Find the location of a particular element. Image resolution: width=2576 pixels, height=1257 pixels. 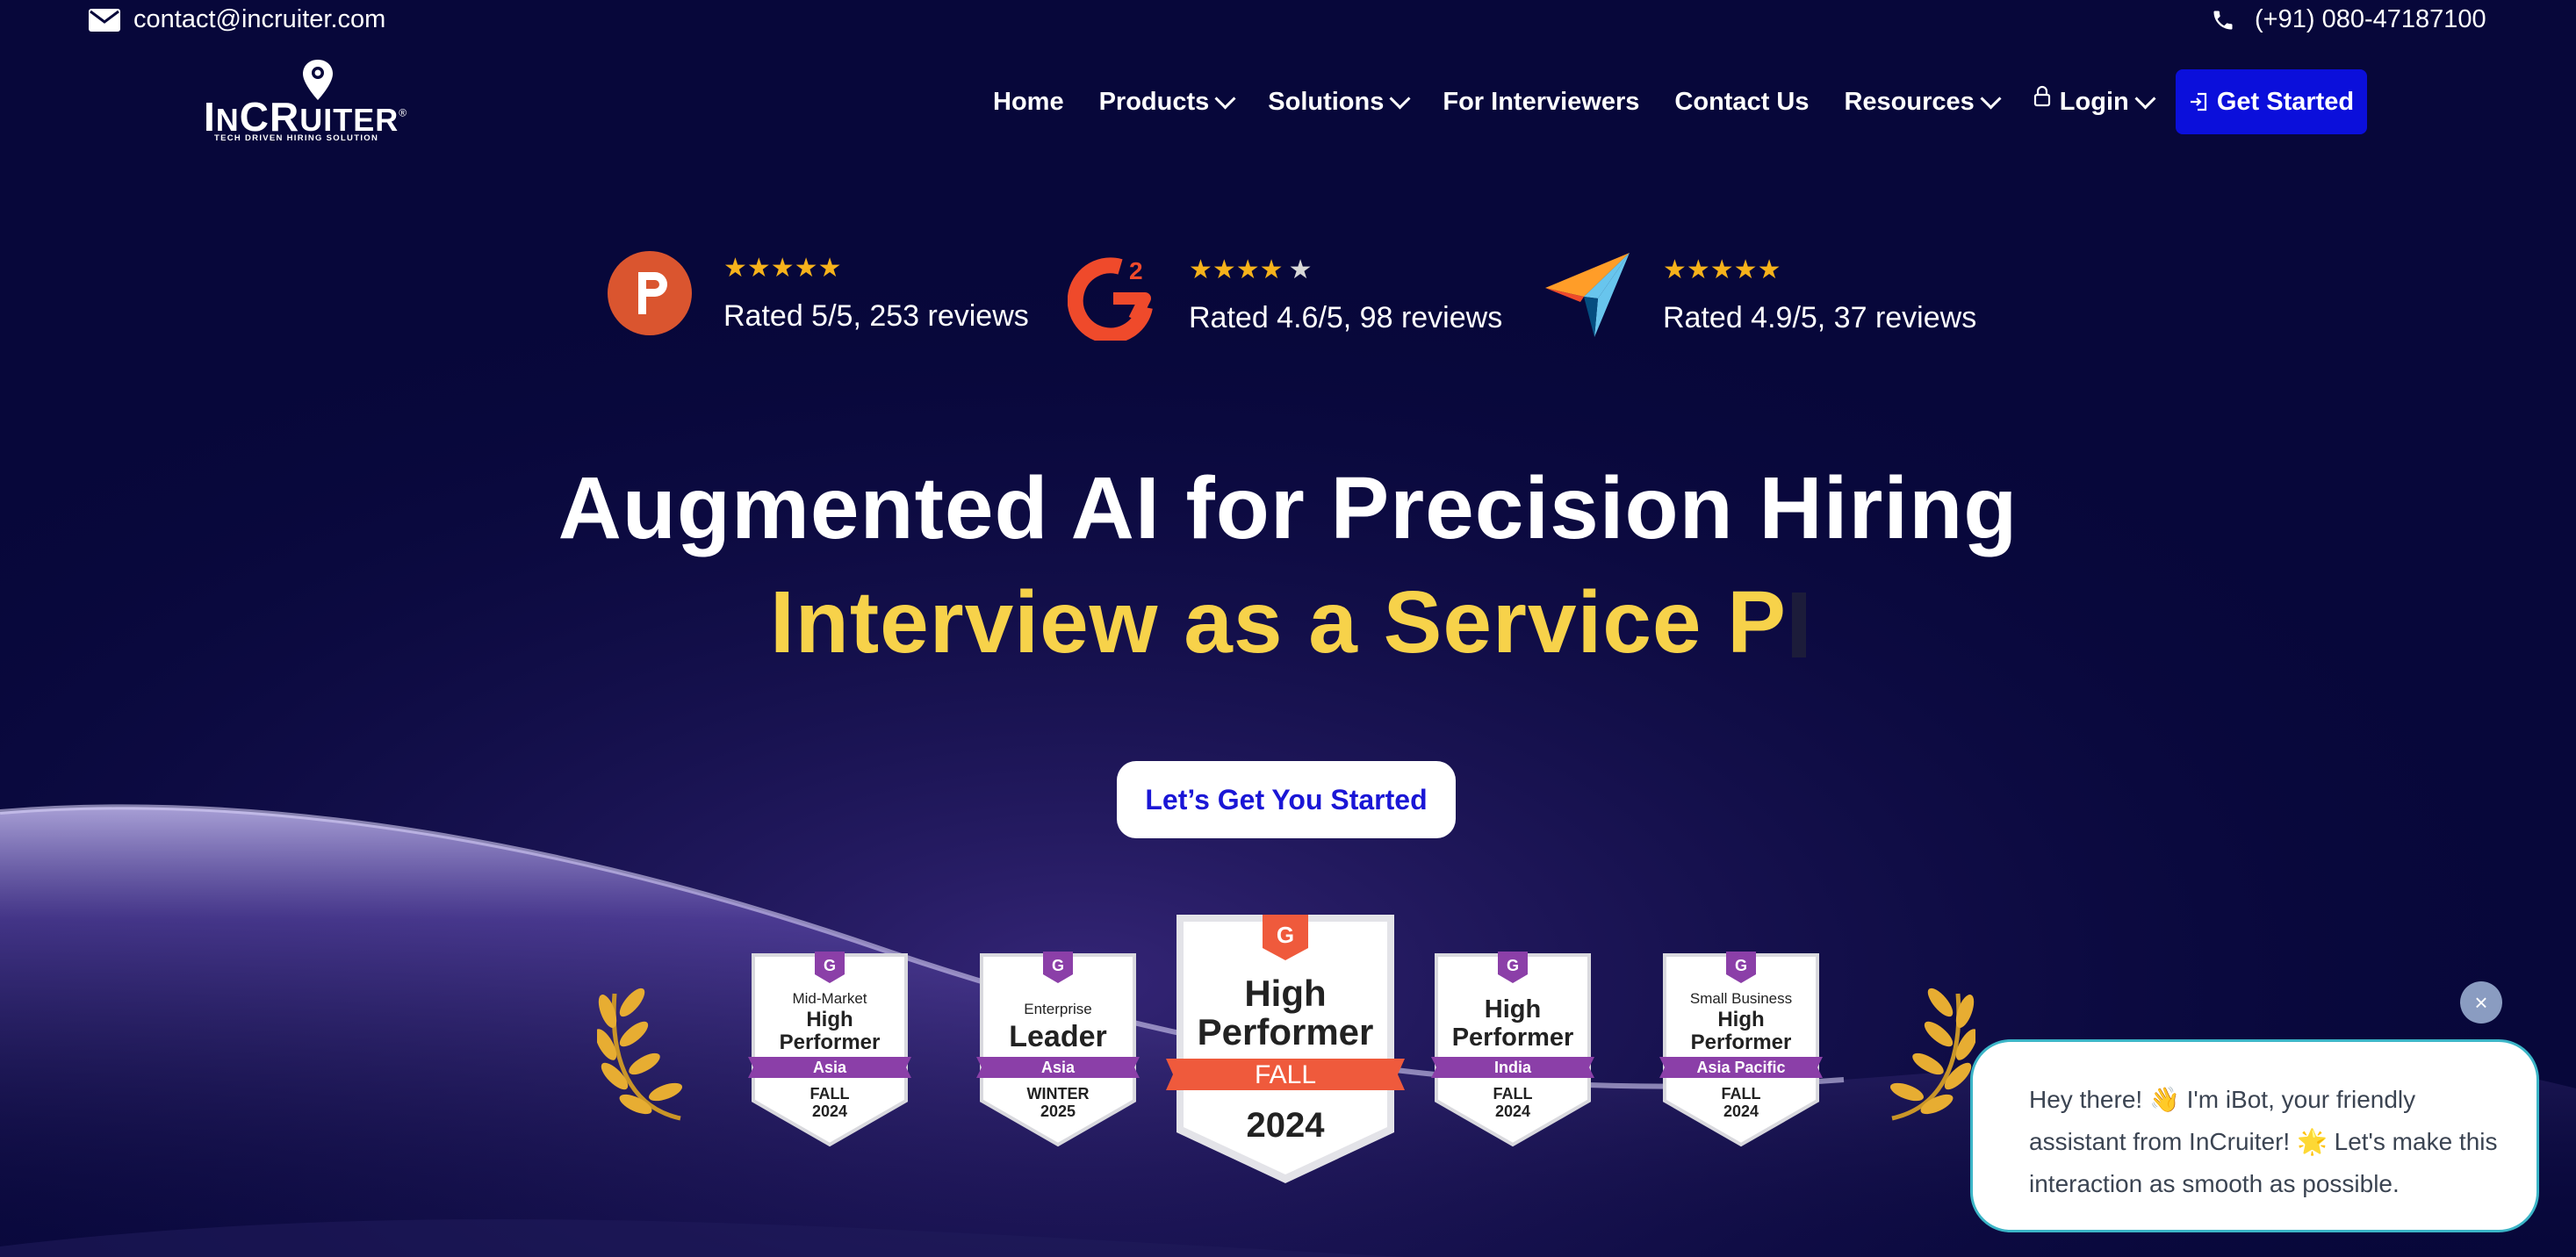

badge-season: WINTER is located at coordinates (1058, 1094).